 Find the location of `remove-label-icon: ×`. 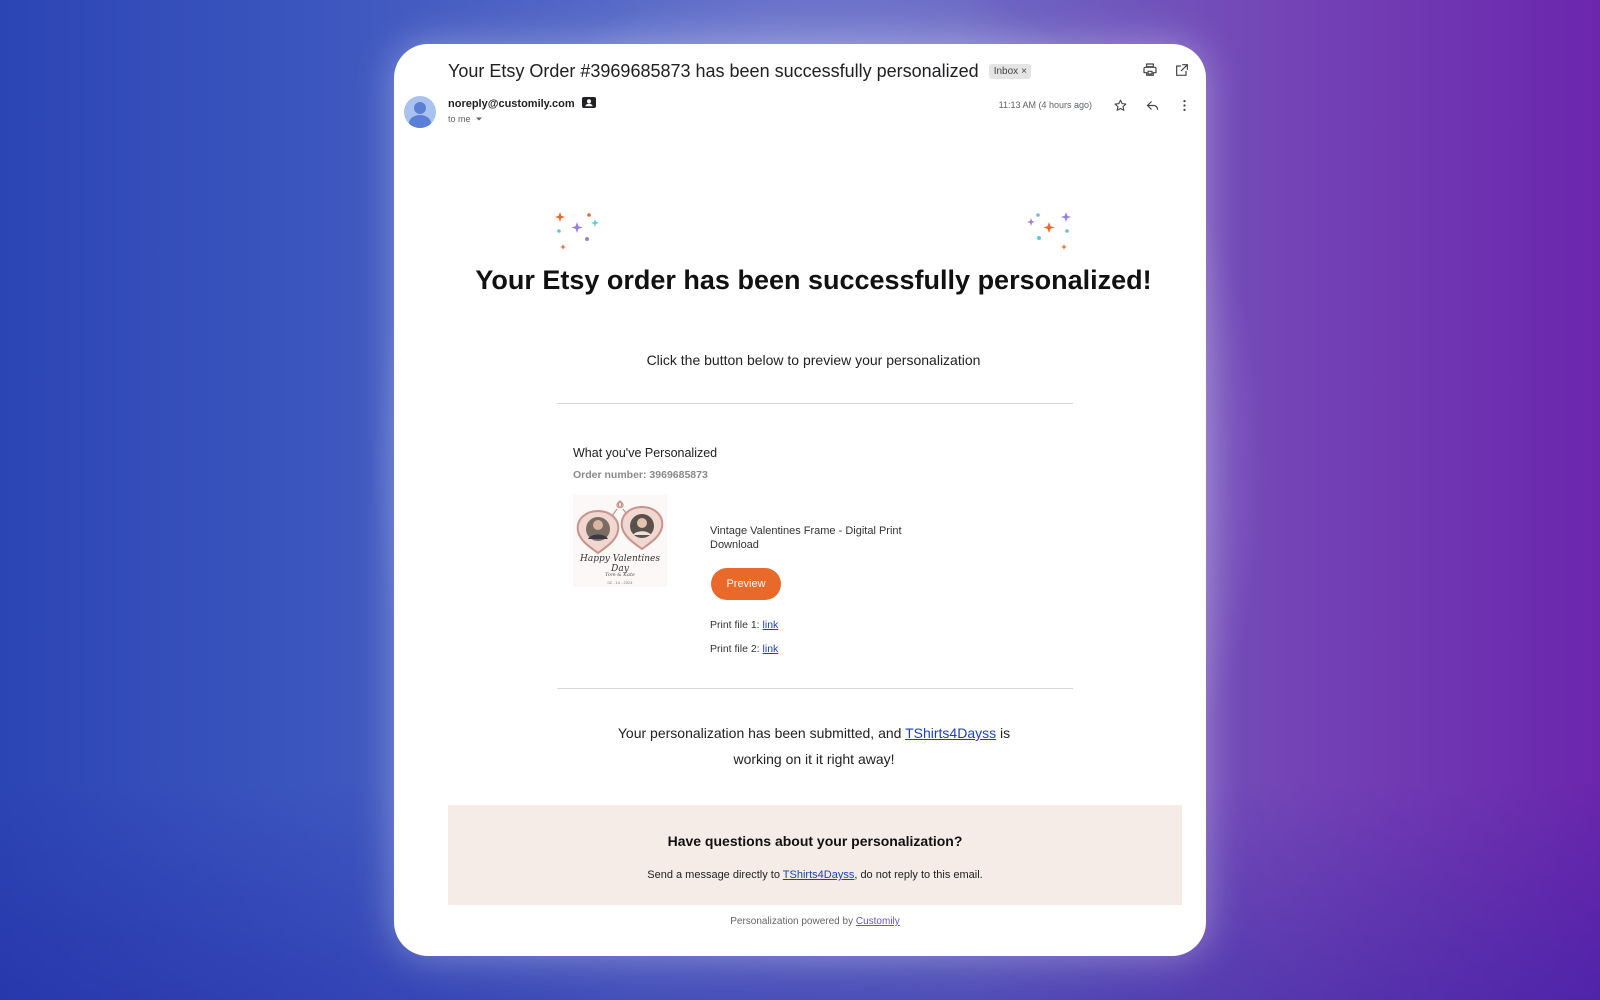

remove-label-icon: × is located at coordinates (1024, 71).